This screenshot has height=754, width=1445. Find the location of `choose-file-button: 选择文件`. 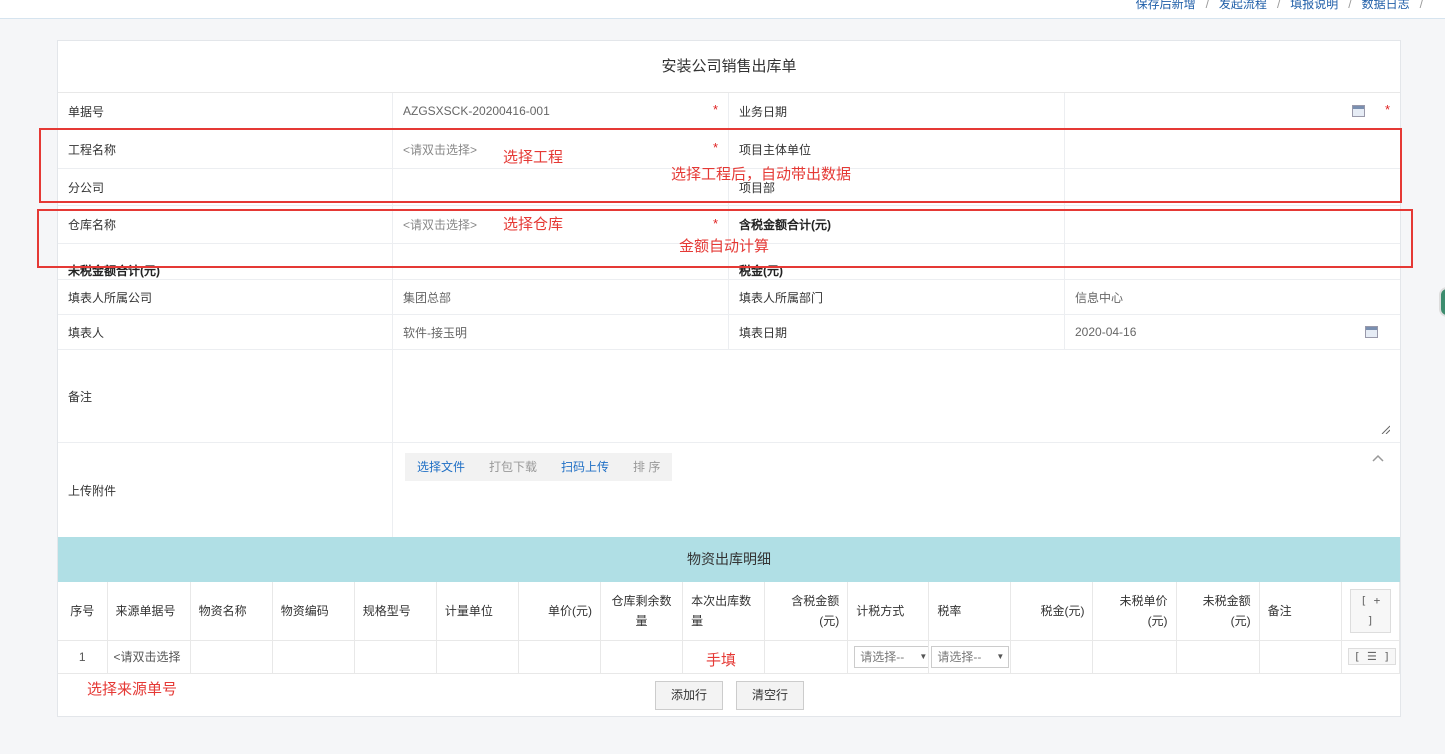

choose-file-button: 选择文件 is located at coordinates (441, 467).